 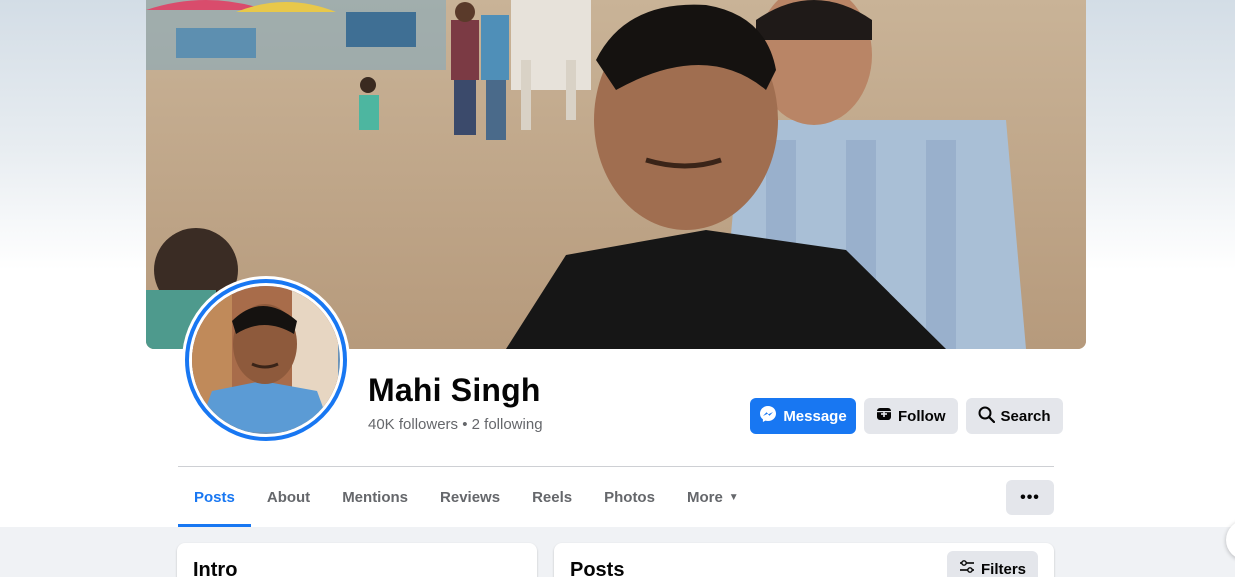 I want to click on follow-button: Follow, so click(x=911, y=416).